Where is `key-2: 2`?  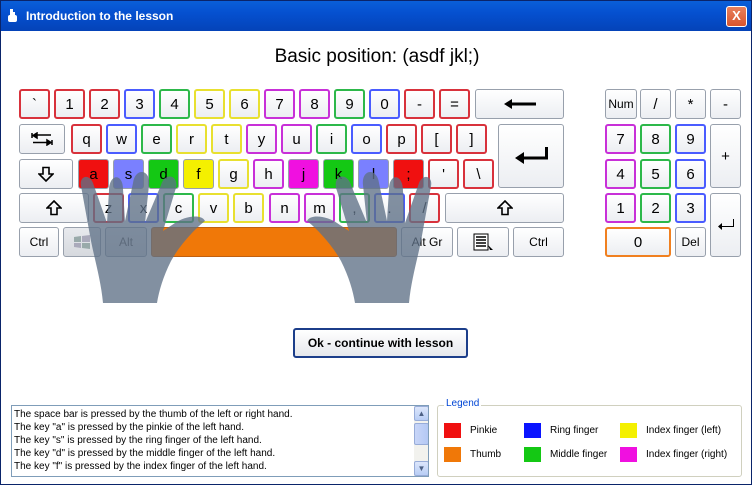 key-2: 2 is located at coordinates (104, 104).